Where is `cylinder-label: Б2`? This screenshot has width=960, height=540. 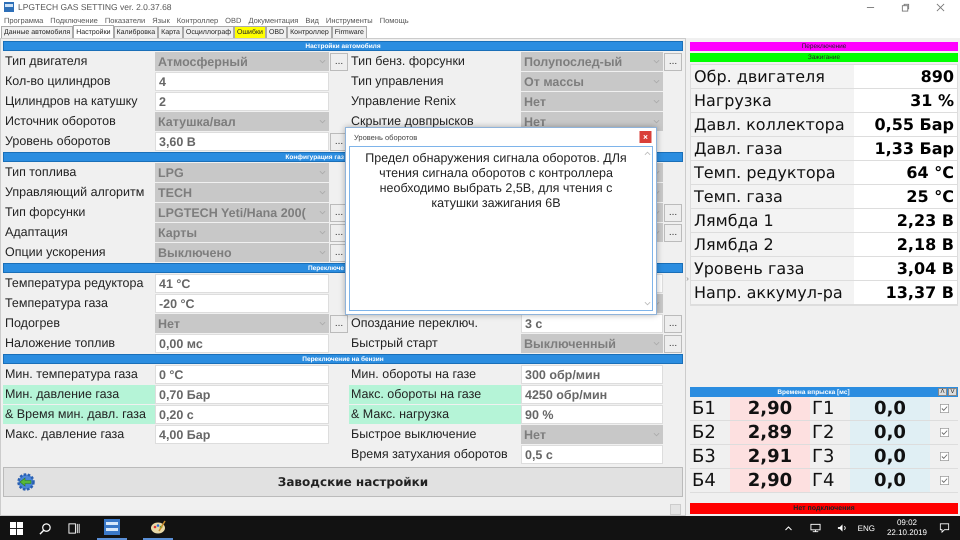
cylinder-label: Б2 is located at coordinates (704, 432).